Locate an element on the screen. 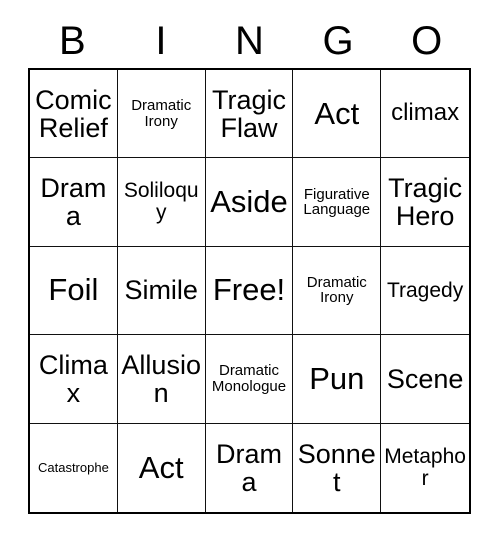 This screenshot has height=544, width=500. bingo-header-letter-b: B is located at coordinates (72, 41).